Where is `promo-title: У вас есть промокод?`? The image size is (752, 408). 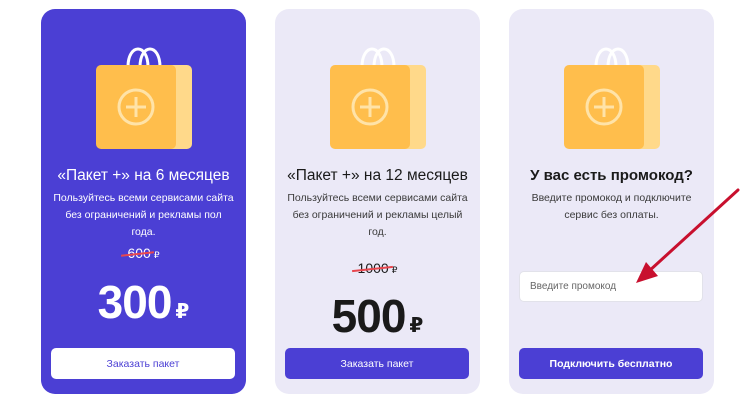
promo-title: У вас есть промокод? is located at coordinates (611, 175).